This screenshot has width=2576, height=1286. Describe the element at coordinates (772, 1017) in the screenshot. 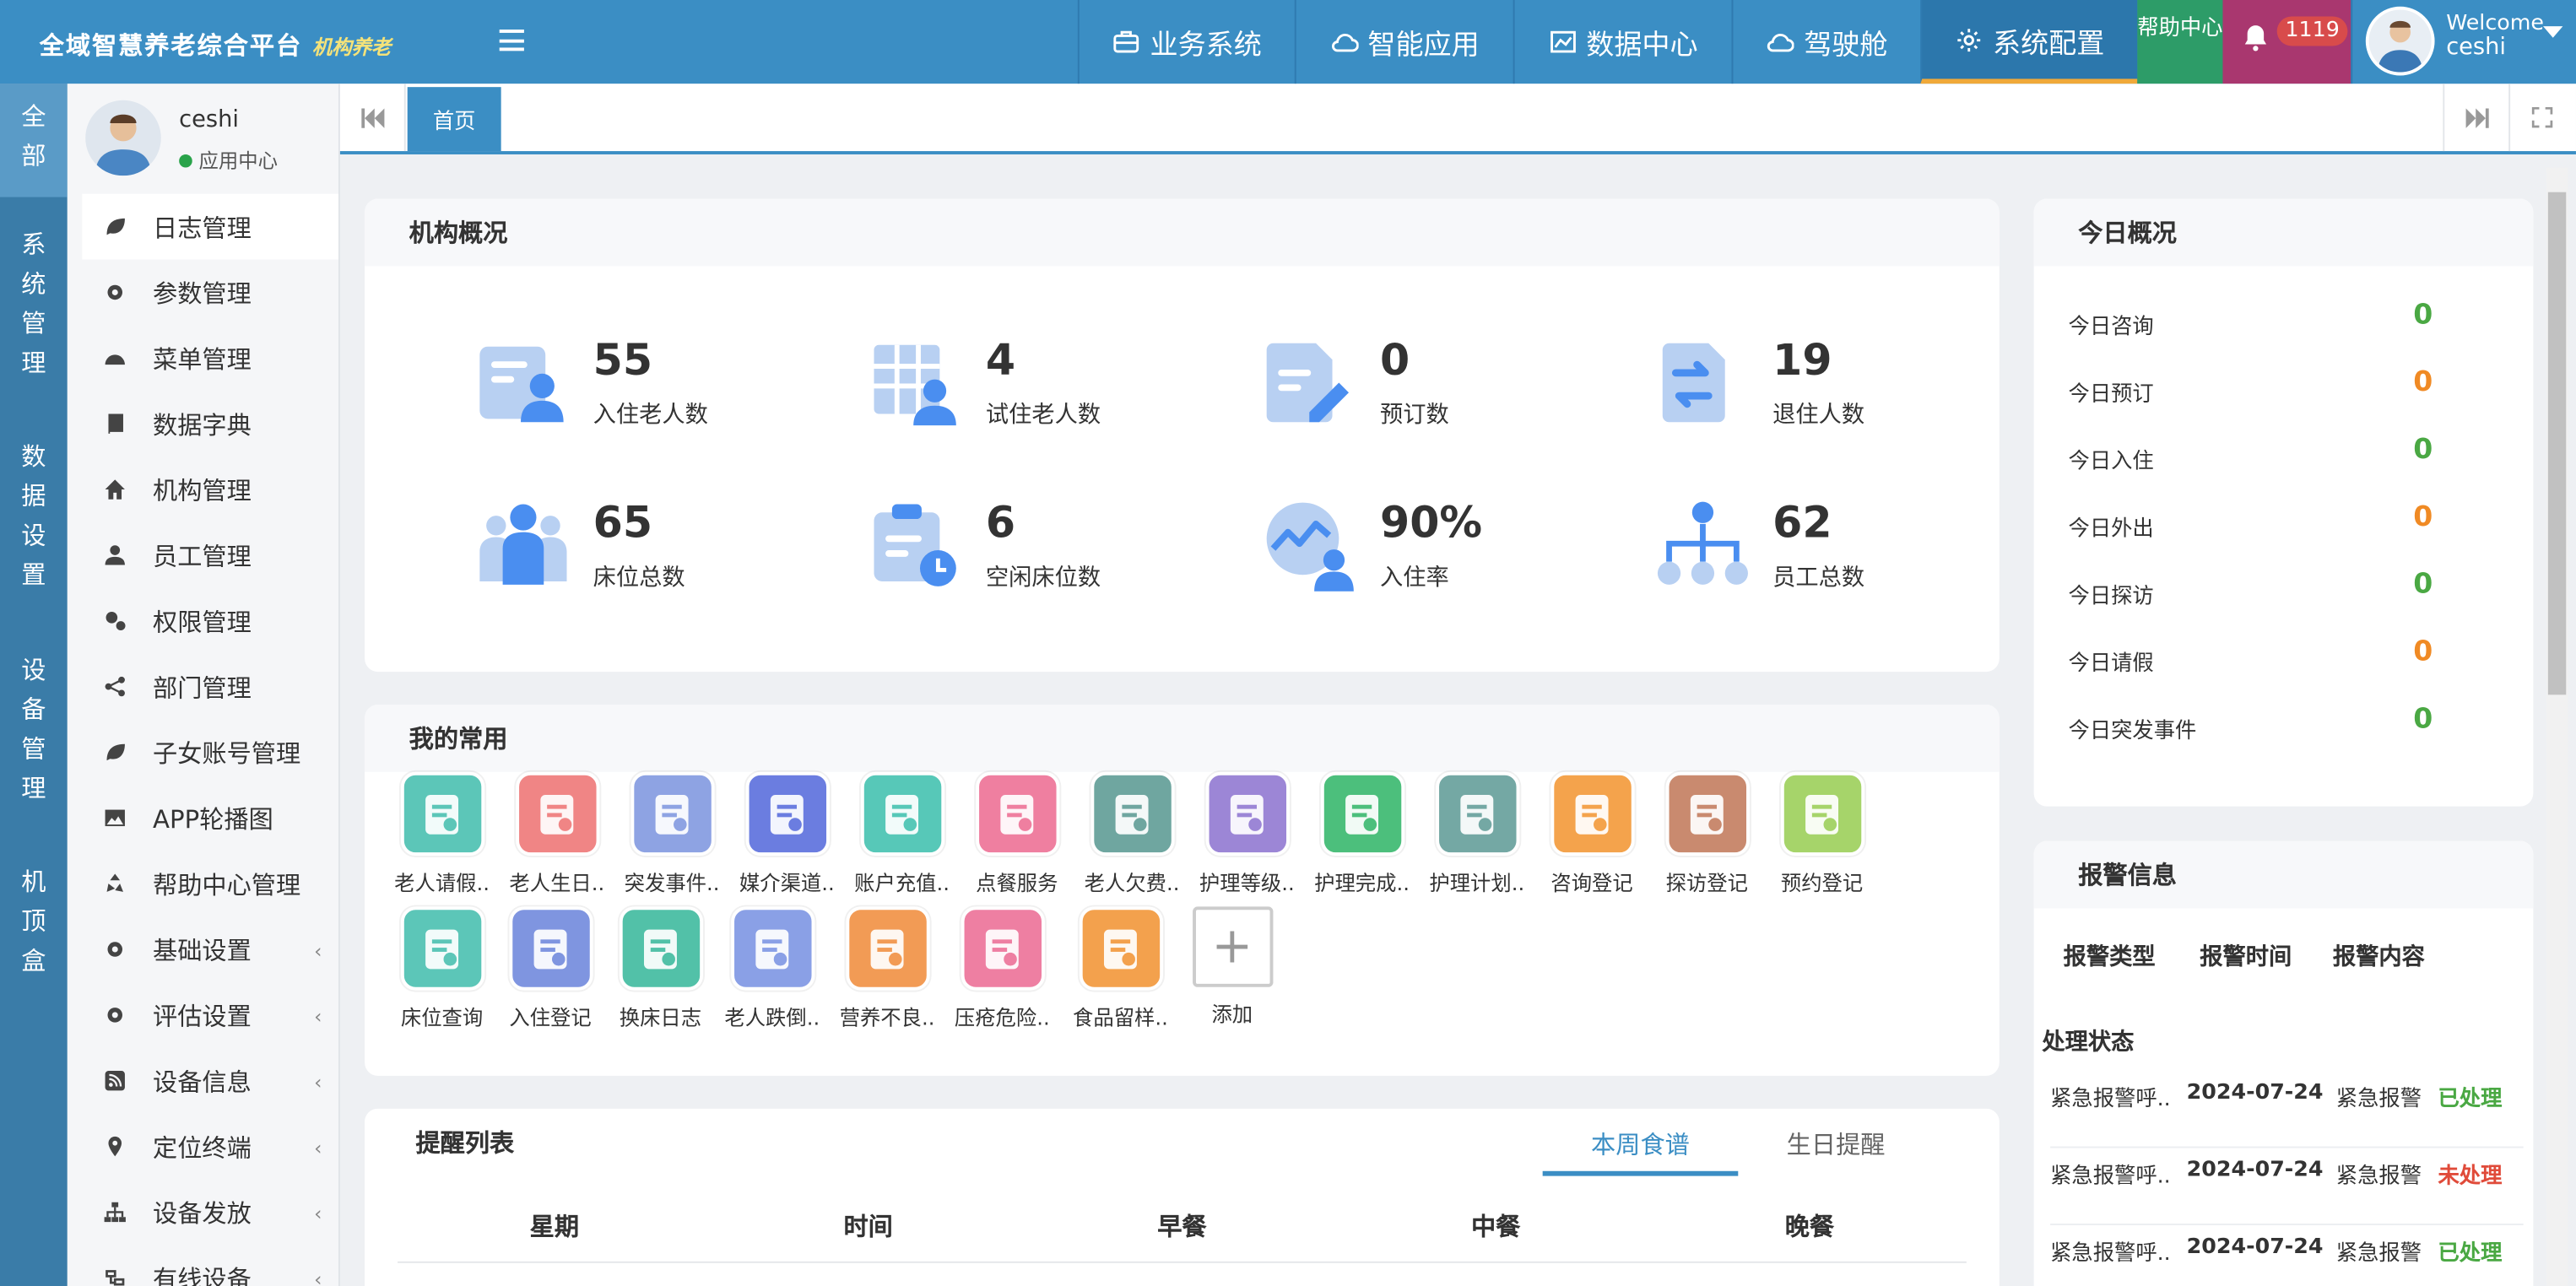

I see `shortcut-label: 老人跌倒..` at that location.